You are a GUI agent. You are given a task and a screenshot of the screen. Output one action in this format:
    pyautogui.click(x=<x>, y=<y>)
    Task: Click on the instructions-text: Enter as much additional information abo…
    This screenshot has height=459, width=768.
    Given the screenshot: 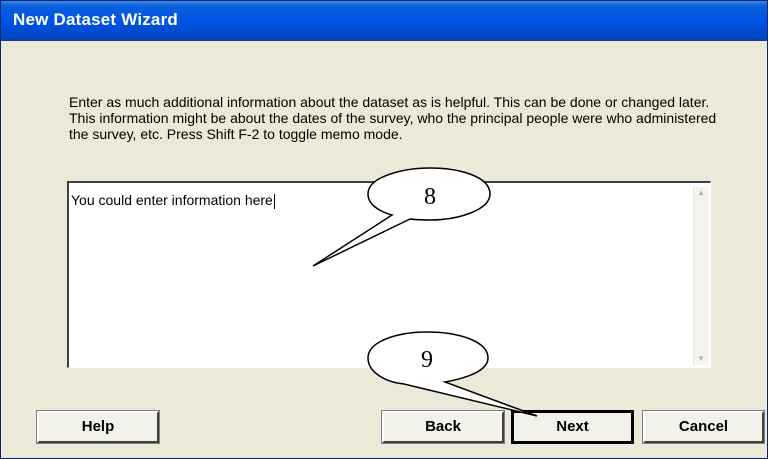 What is the action you would take?
    pyautogui.click(x=393, y=118)
    